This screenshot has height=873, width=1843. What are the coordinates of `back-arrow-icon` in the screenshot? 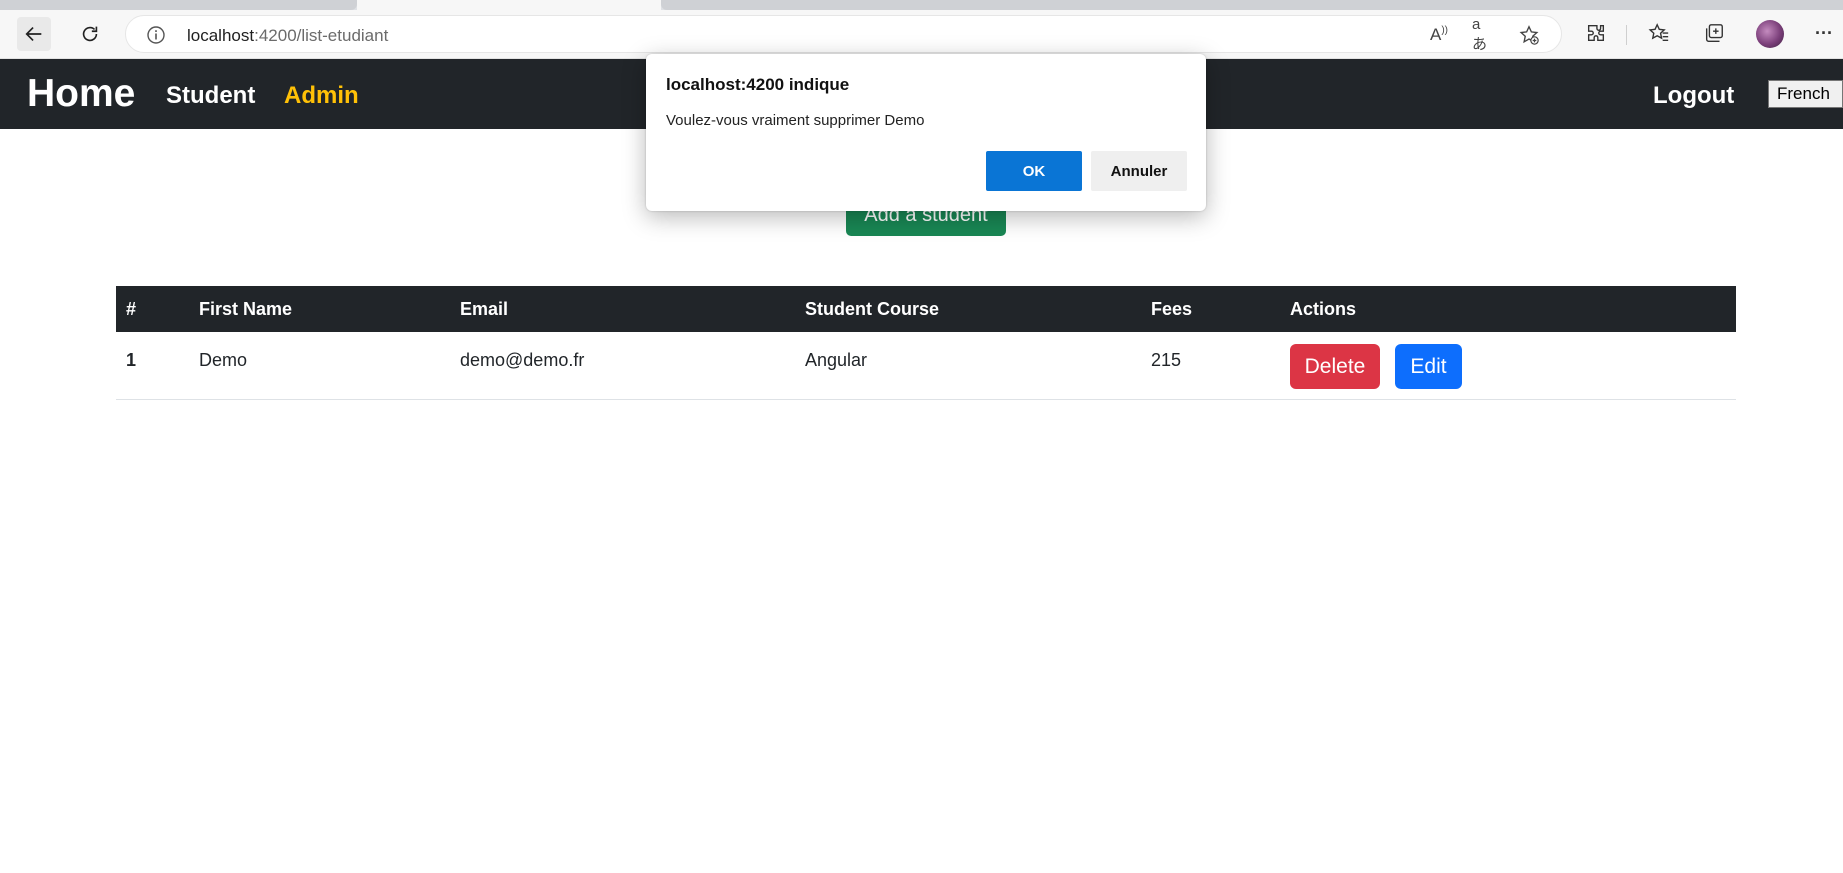 It's located at (33, 34).